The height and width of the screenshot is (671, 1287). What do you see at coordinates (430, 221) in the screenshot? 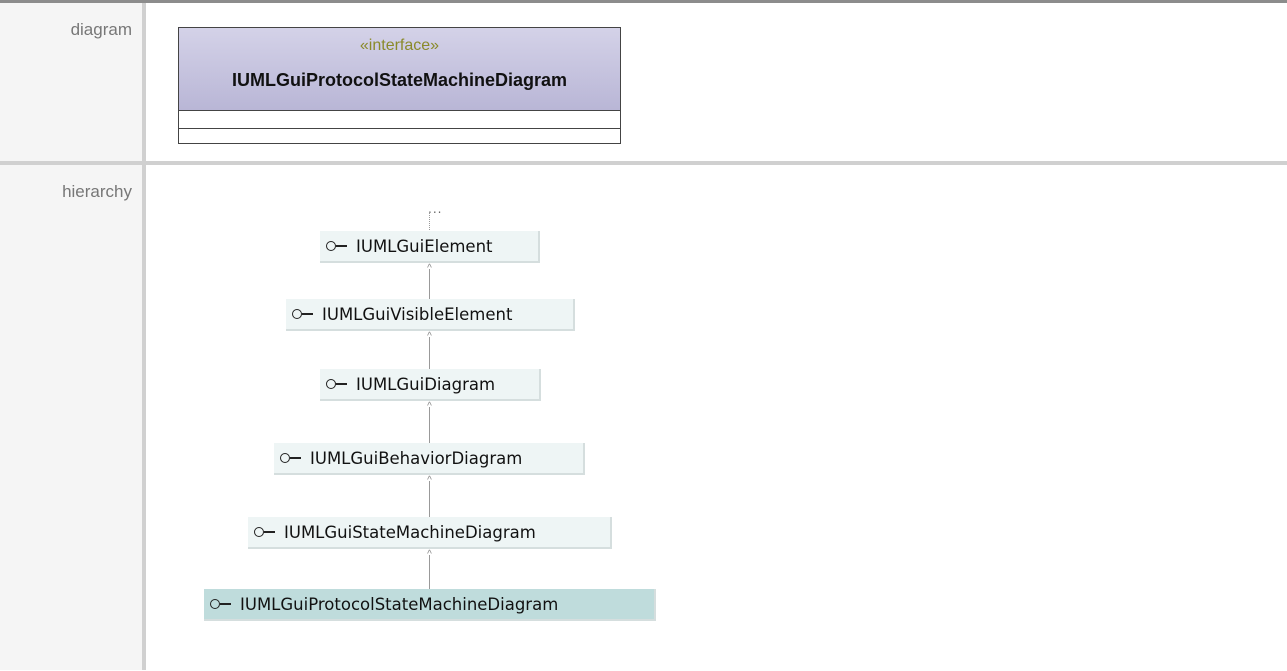
I see `ellipsis-connector` at bounding box center [430, 221].